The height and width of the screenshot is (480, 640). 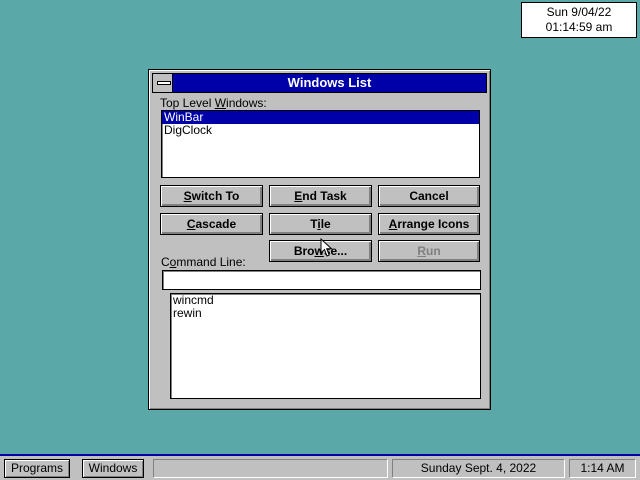 What do you see at coordinates (270, 468) in the screenshot?
I see `task-area` at bounding box center [270, 468].